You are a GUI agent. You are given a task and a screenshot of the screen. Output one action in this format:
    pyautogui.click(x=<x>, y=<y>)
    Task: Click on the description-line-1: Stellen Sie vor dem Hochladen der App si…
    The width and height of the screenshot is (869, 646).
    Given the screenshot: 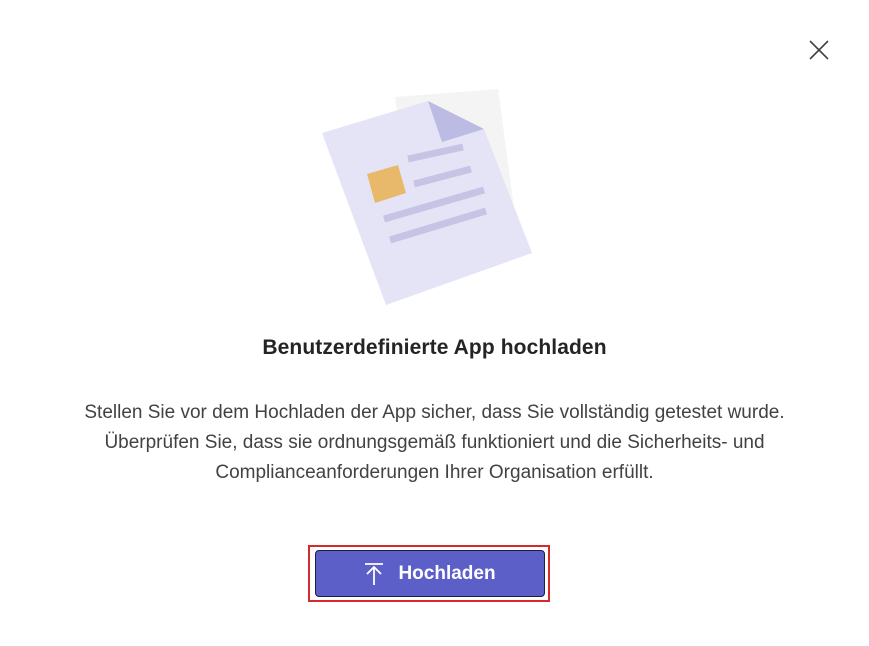 What is the action you would take?
    pyautogui.click(x=434, y=412)
    